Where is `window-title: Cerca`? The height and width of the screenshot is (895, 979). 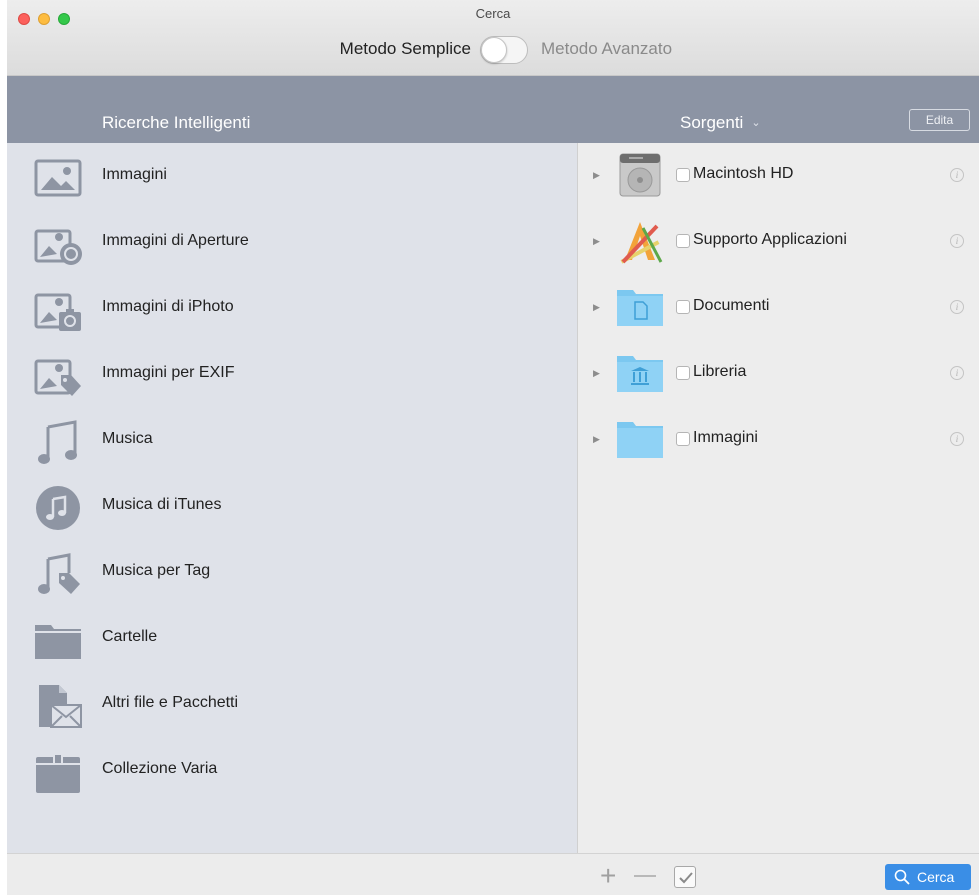 window-title: Cerca is located at coordinates (493, 13).